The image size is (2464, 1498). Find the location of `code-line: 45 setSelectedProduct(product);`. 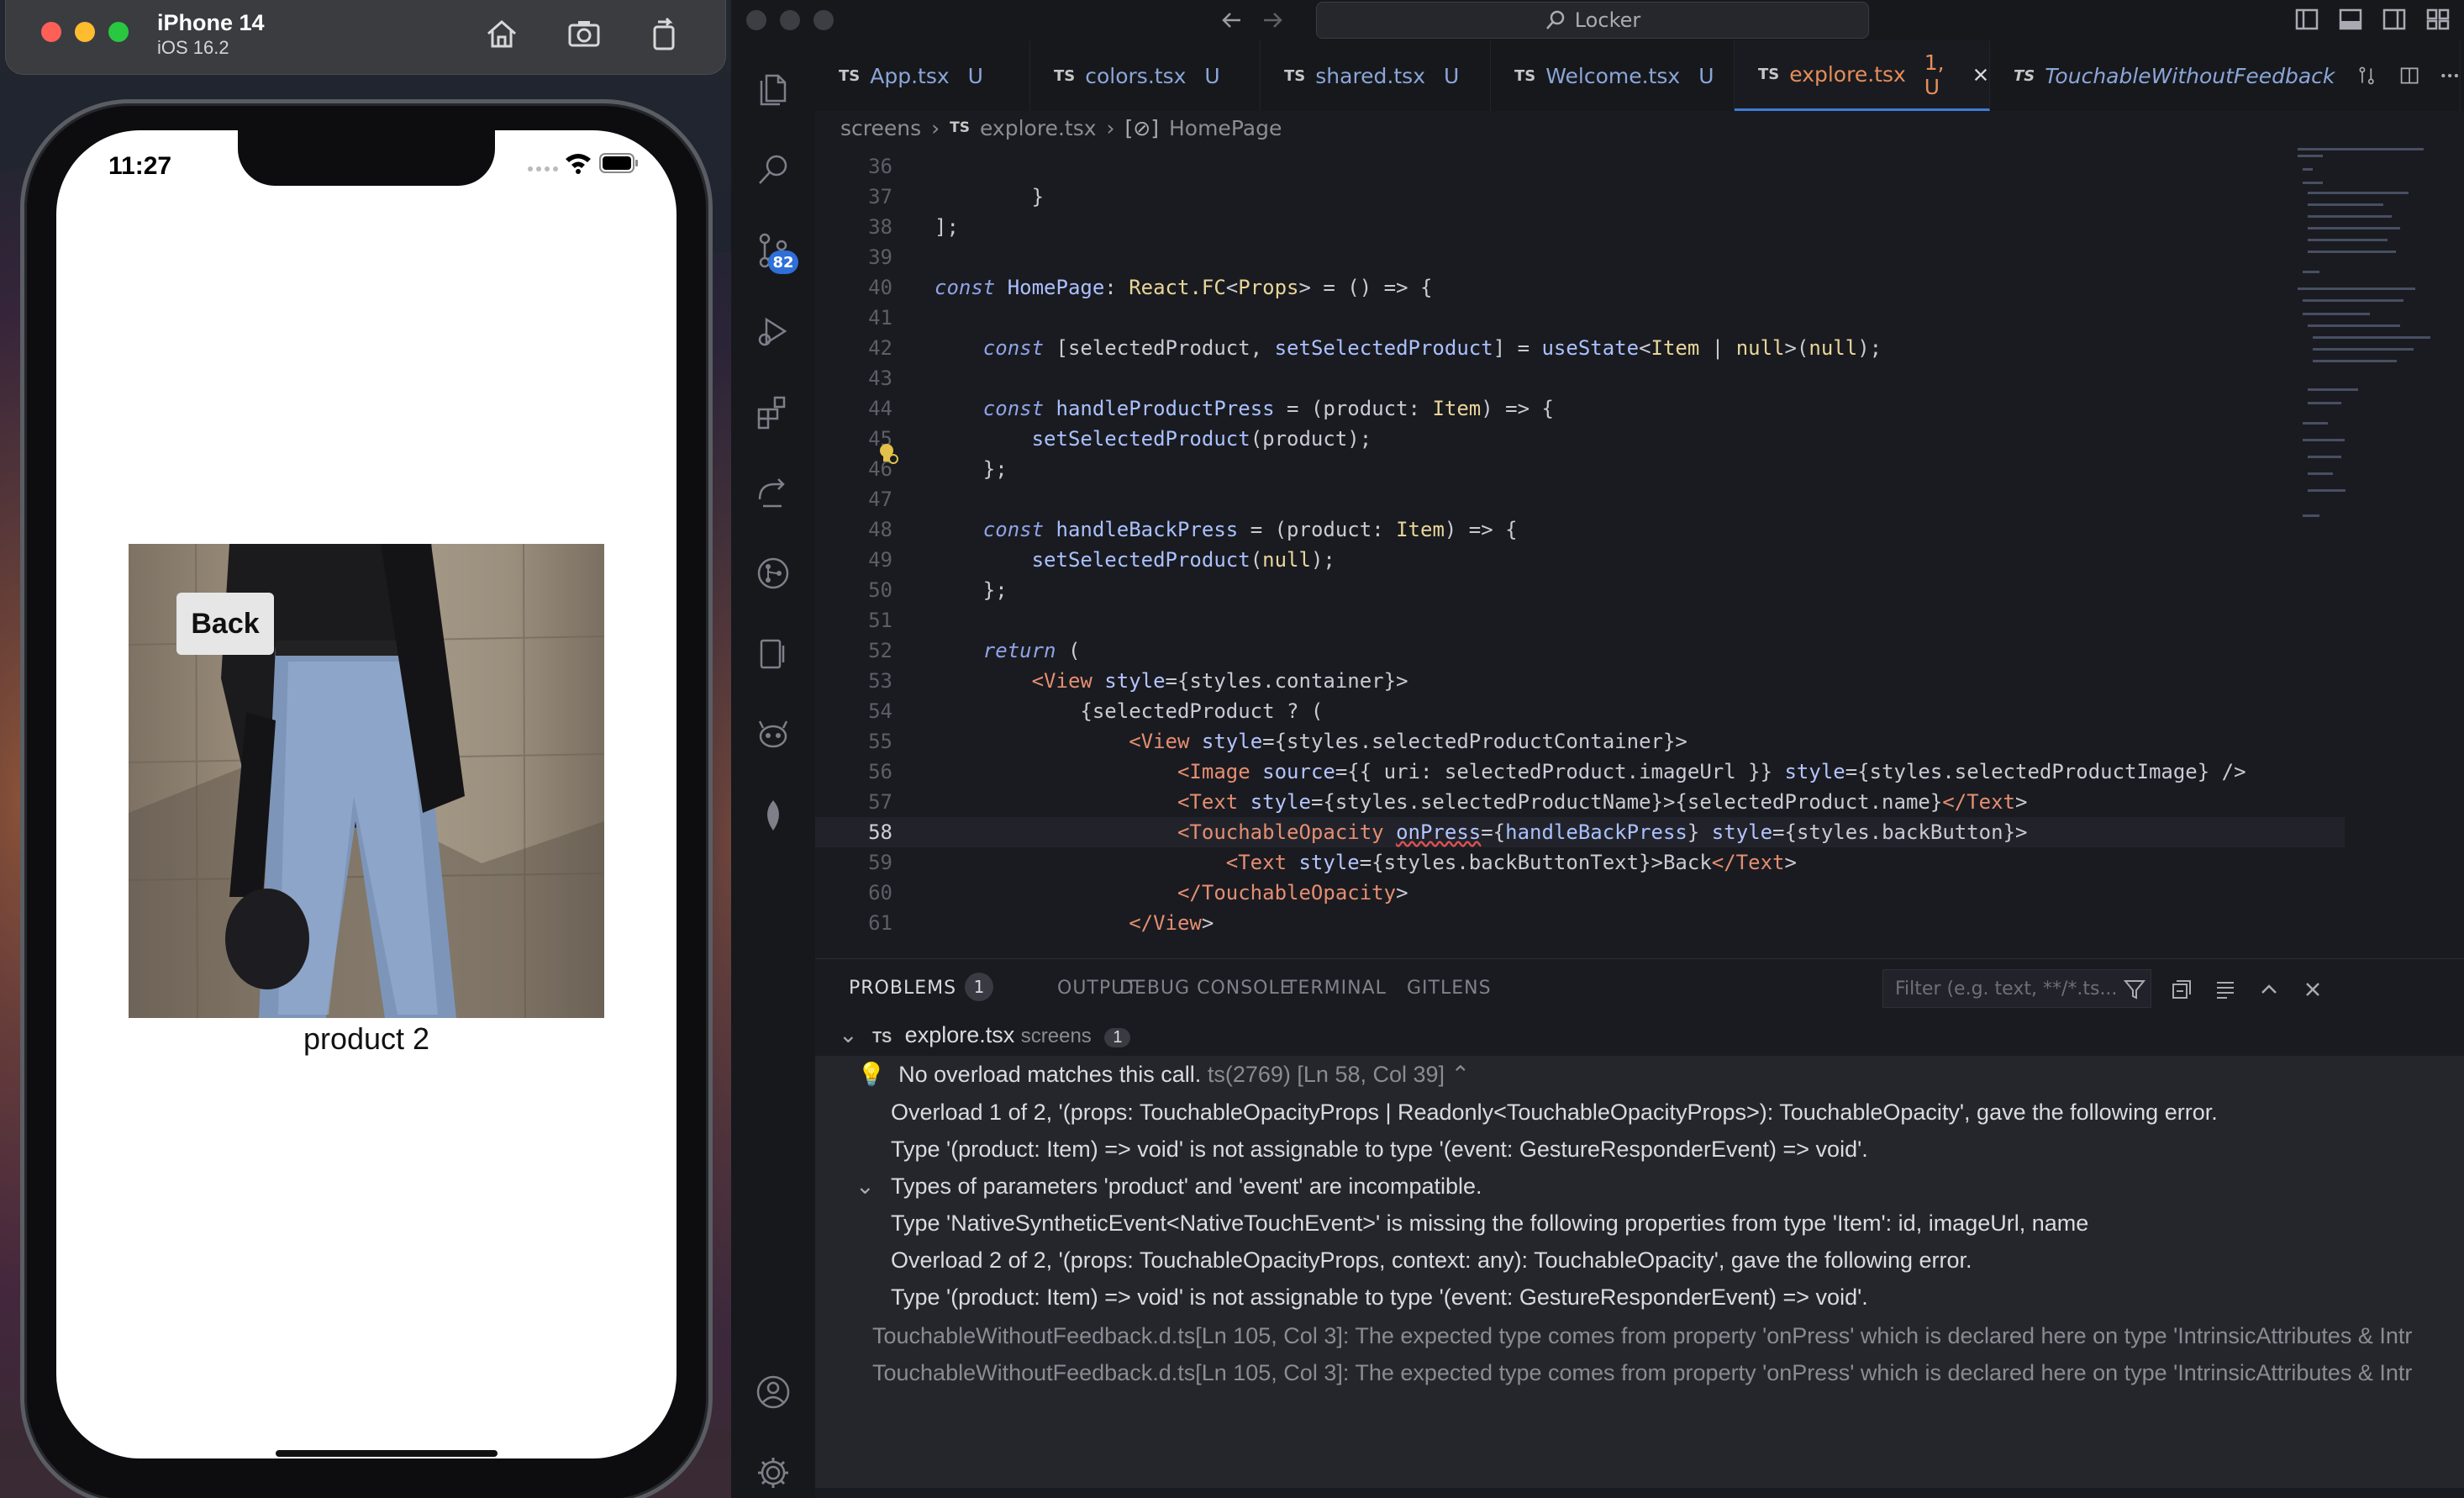

code-line: 45 setSelectedProduct(product); is located at coordinates (1580, 439).